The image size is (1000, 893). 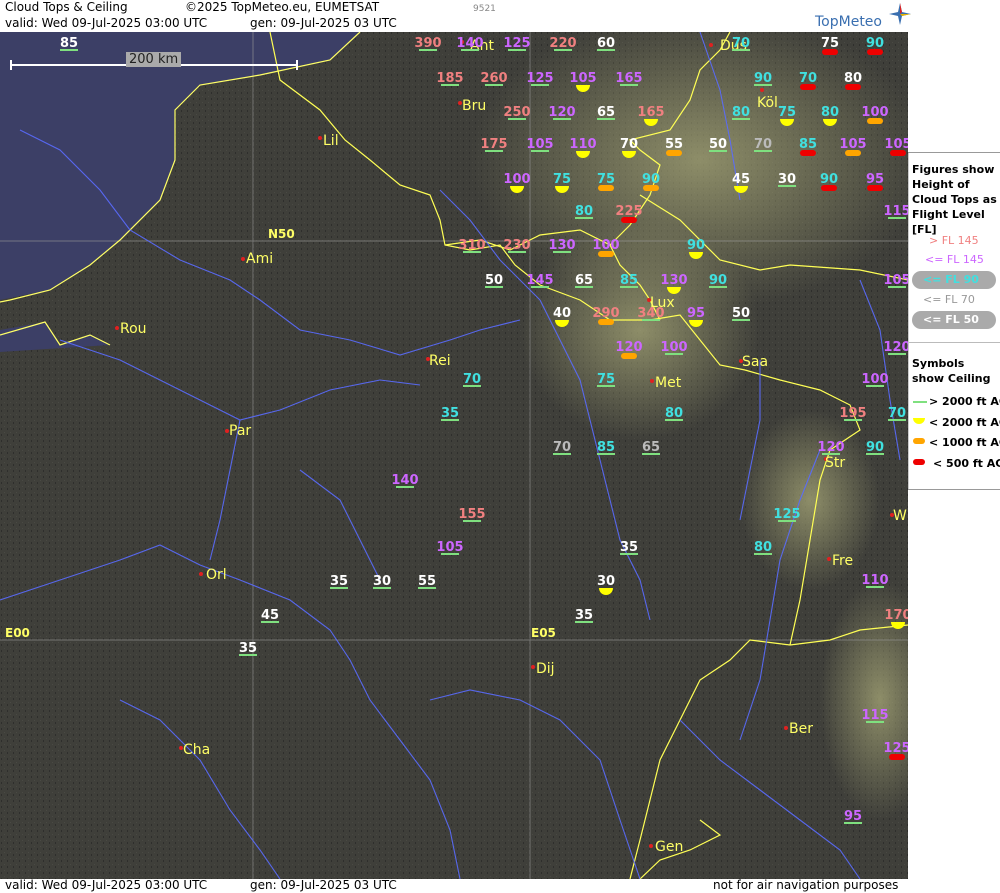 What do you see at coordinates (484, 9) in the screenshot?
I see `header-code: 9521` at bounding box center [484, 9].